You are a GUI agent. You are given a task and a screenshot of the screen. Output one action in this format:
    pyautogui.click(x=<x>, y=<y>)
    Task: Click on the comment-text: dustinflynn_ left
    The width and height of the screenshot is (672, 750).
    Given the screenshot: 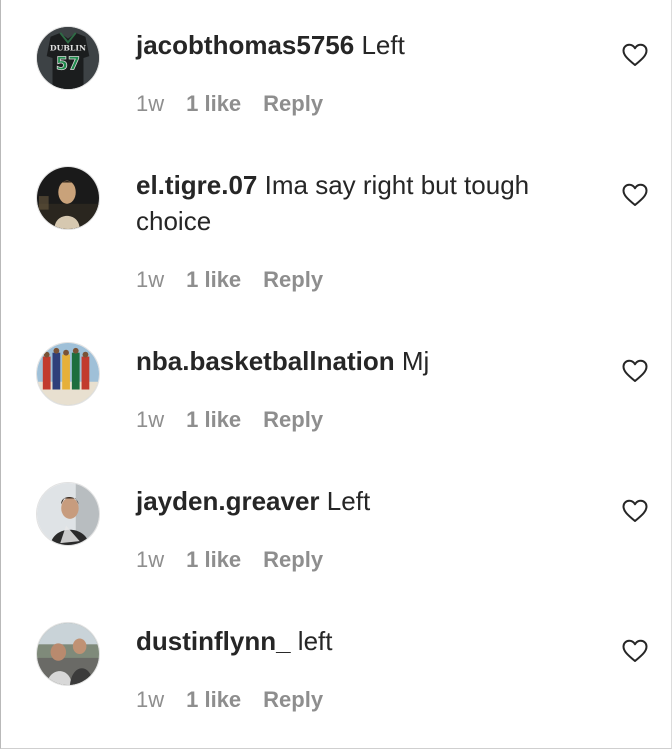 What is the action you would take?
    pyautogui.click(x=371, y=641)
    